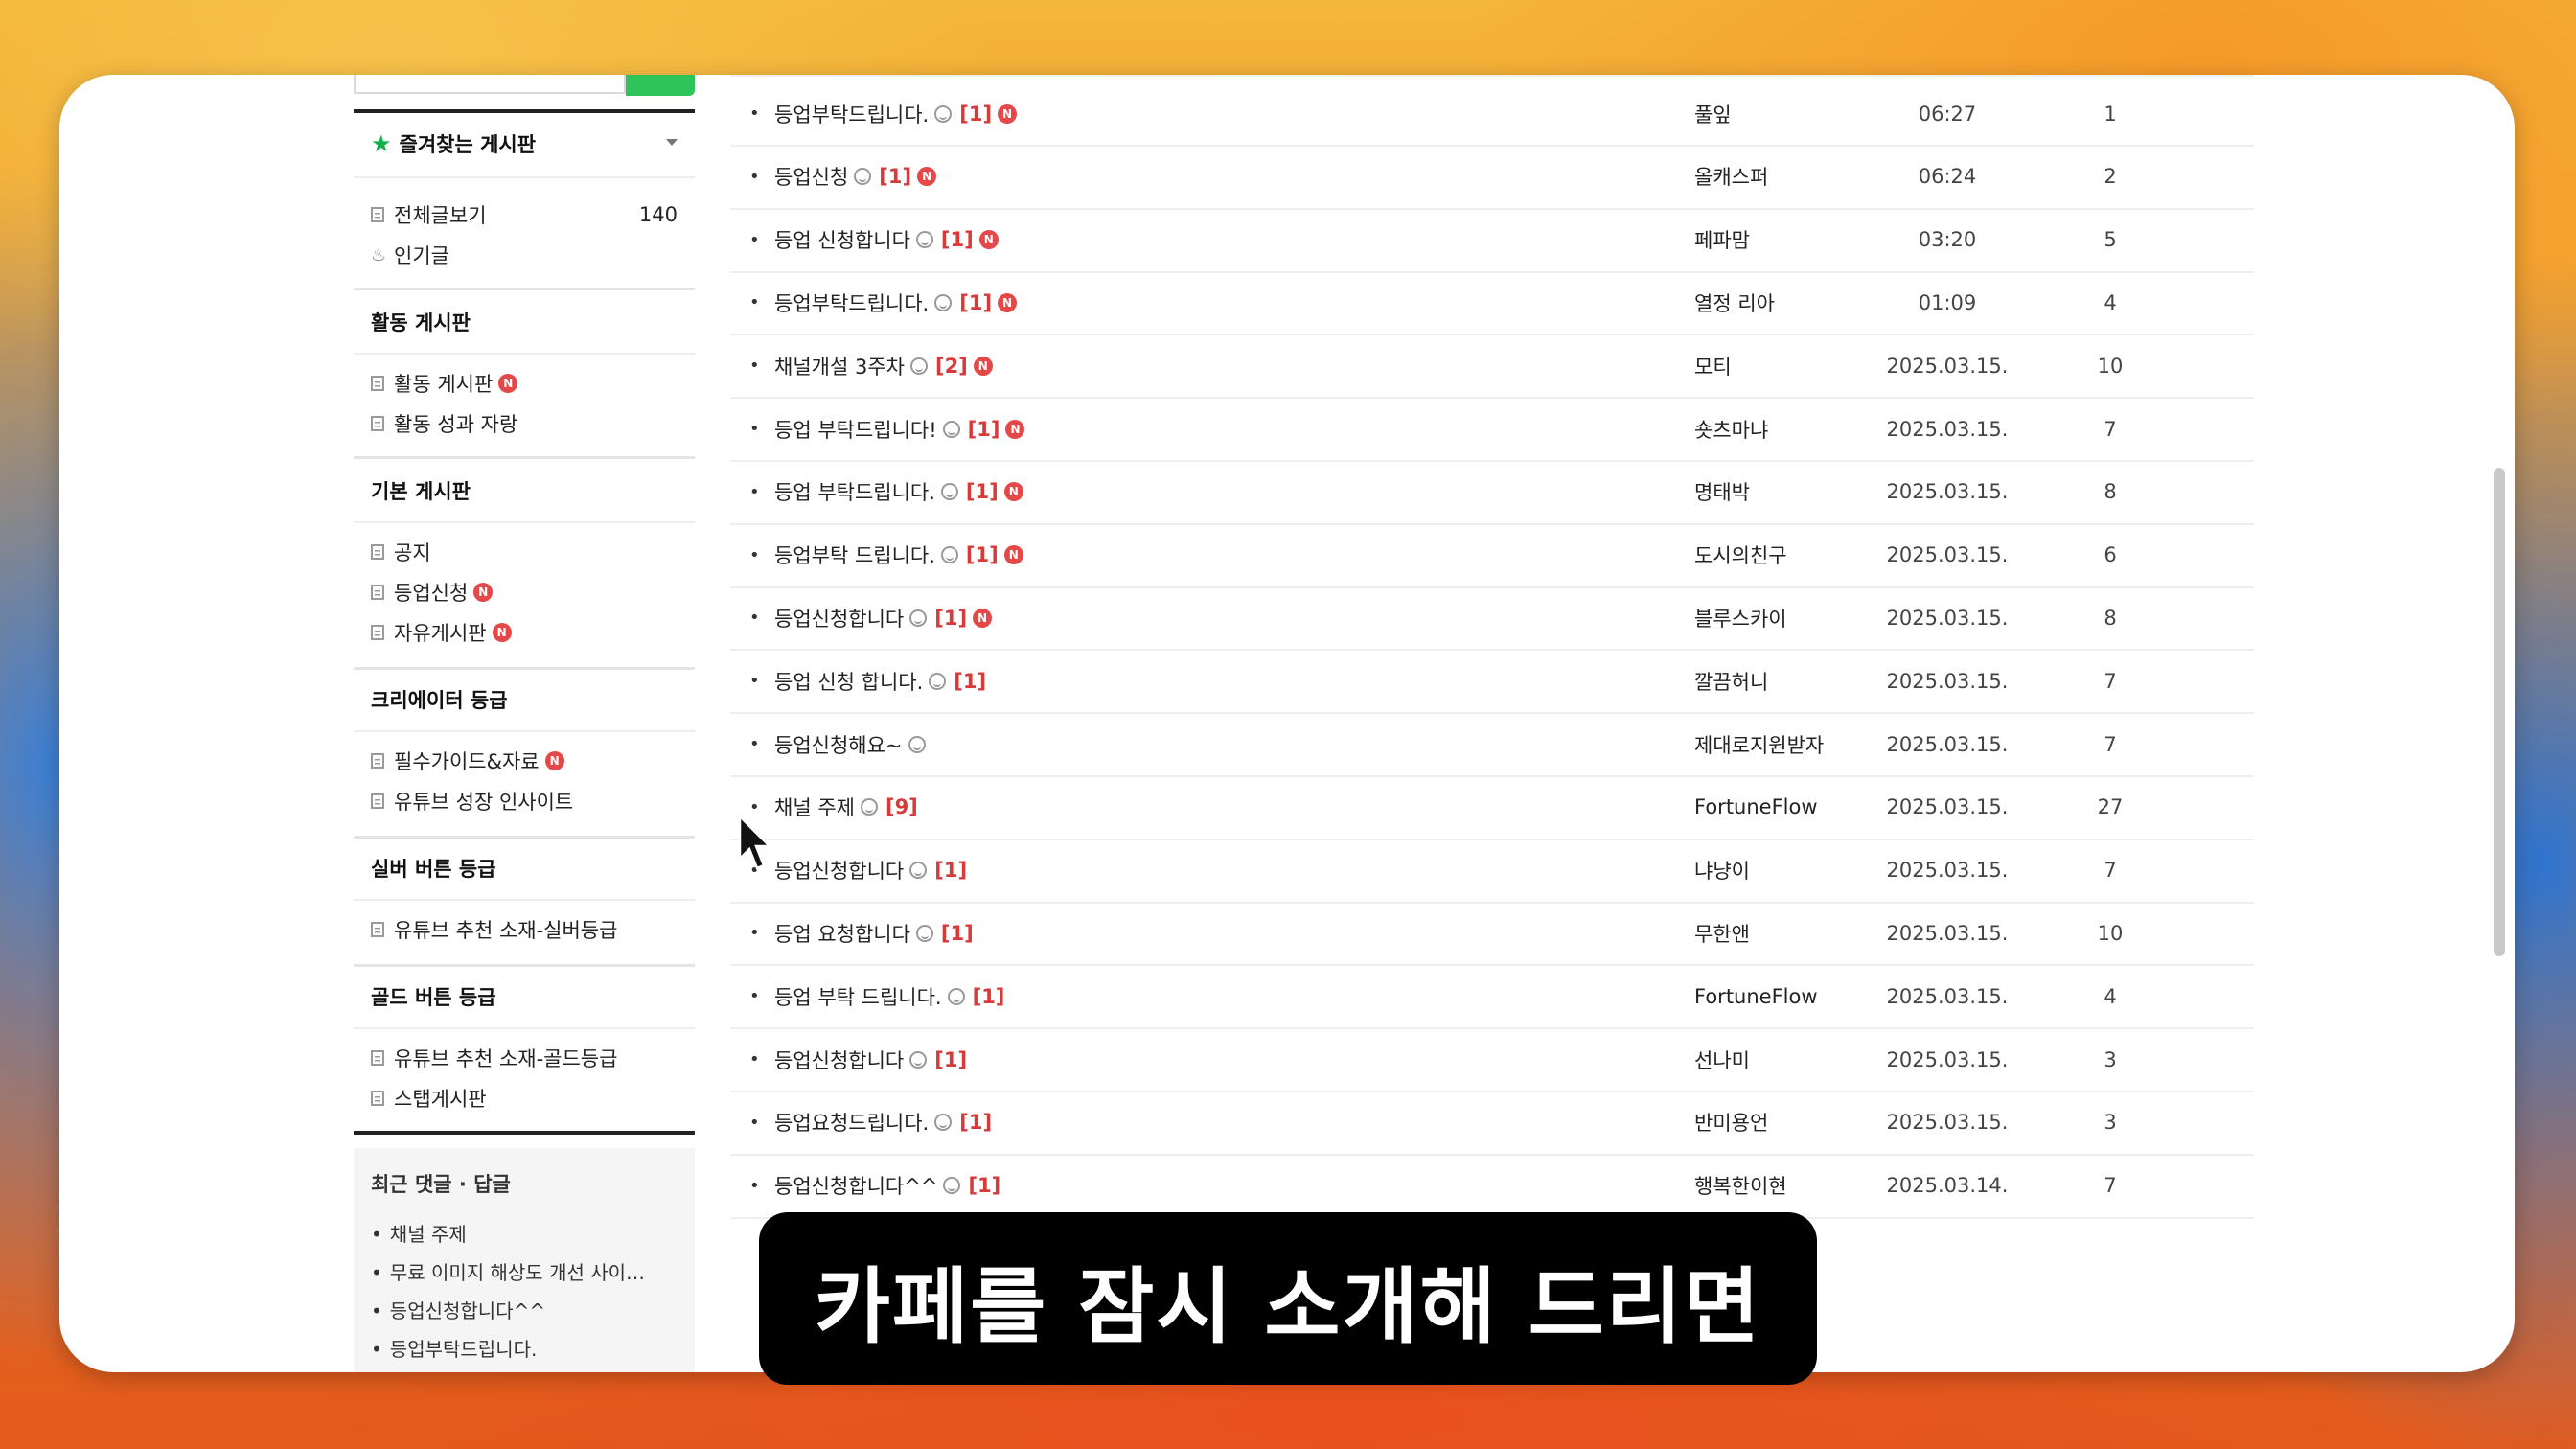  I want to click on table-row: • 등업 부탁드립니다. [1] N 명태박 2025.03.15. 8, so click(1492, 493).